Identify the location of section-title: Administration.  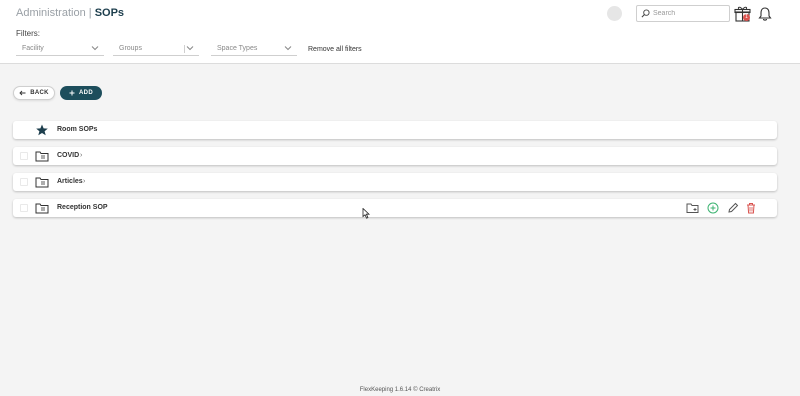
(51, 13).